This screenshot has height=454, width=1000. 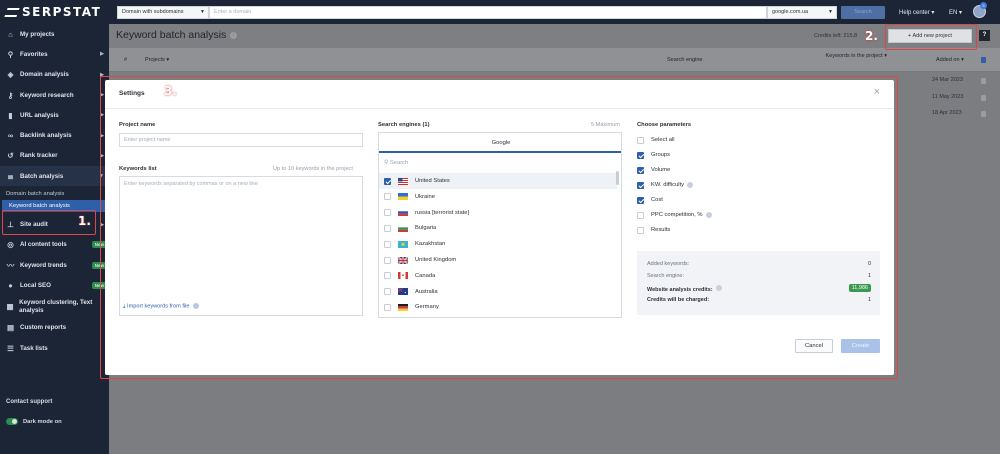 What do you see at coordinates (10, 265) in the screenshot?
I see `trend-icon: 〰` at bounding box center [10, 265].